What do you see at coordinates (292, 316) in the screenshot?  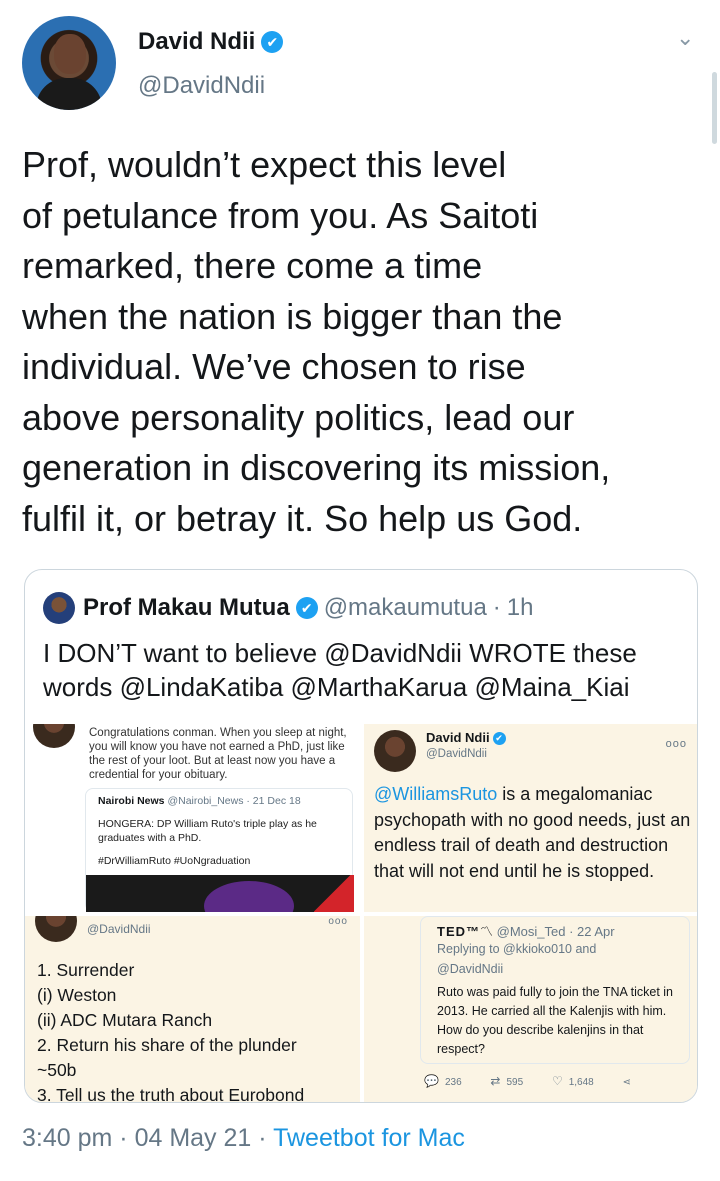 I see `tweet-line: when the nation is bigger than the` at bounding box center [292, 316].